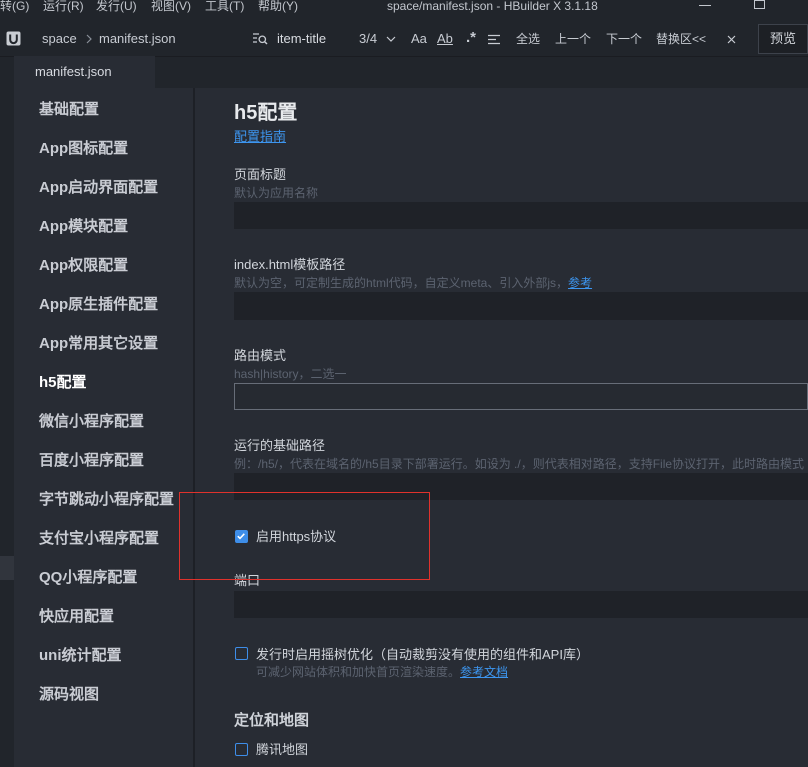 This screenshot has width=808, height=767. I want to click on tree-shaking-docs-link: 参考文档, so click(484, 672).